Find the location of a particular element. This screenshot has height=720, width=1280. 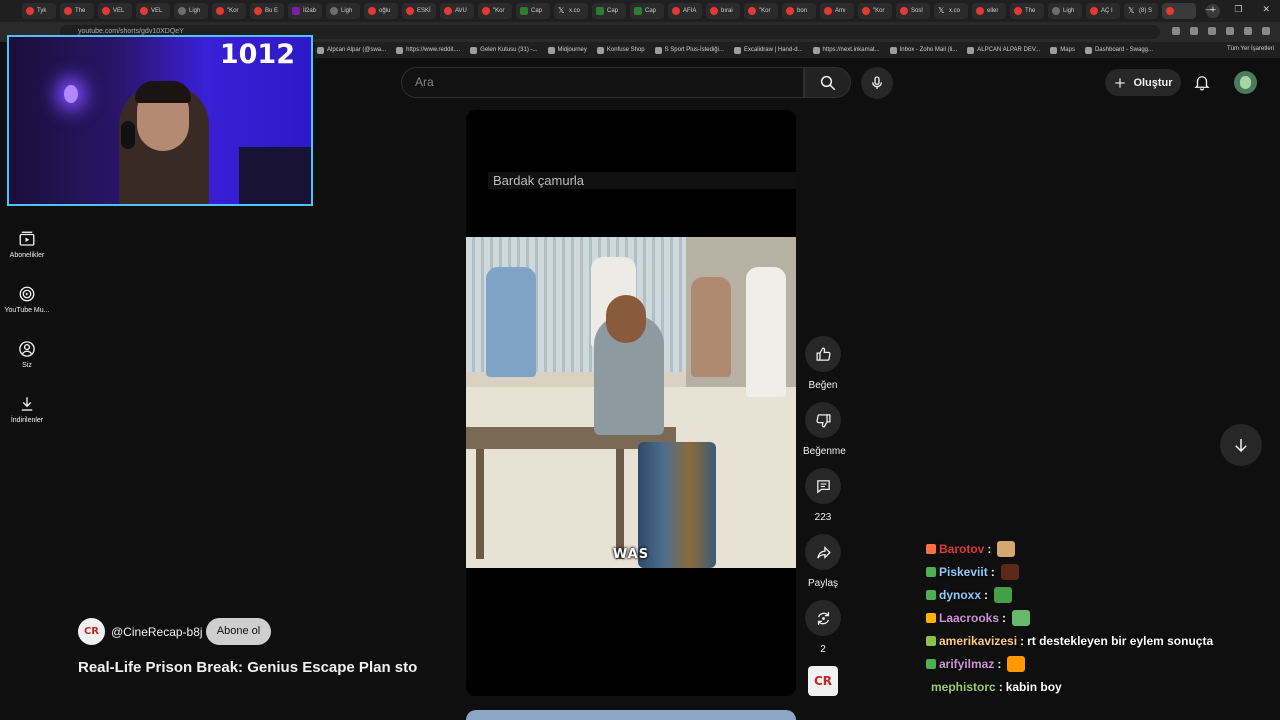

close-icon: ✕ is located at coordinates (1266, 9).